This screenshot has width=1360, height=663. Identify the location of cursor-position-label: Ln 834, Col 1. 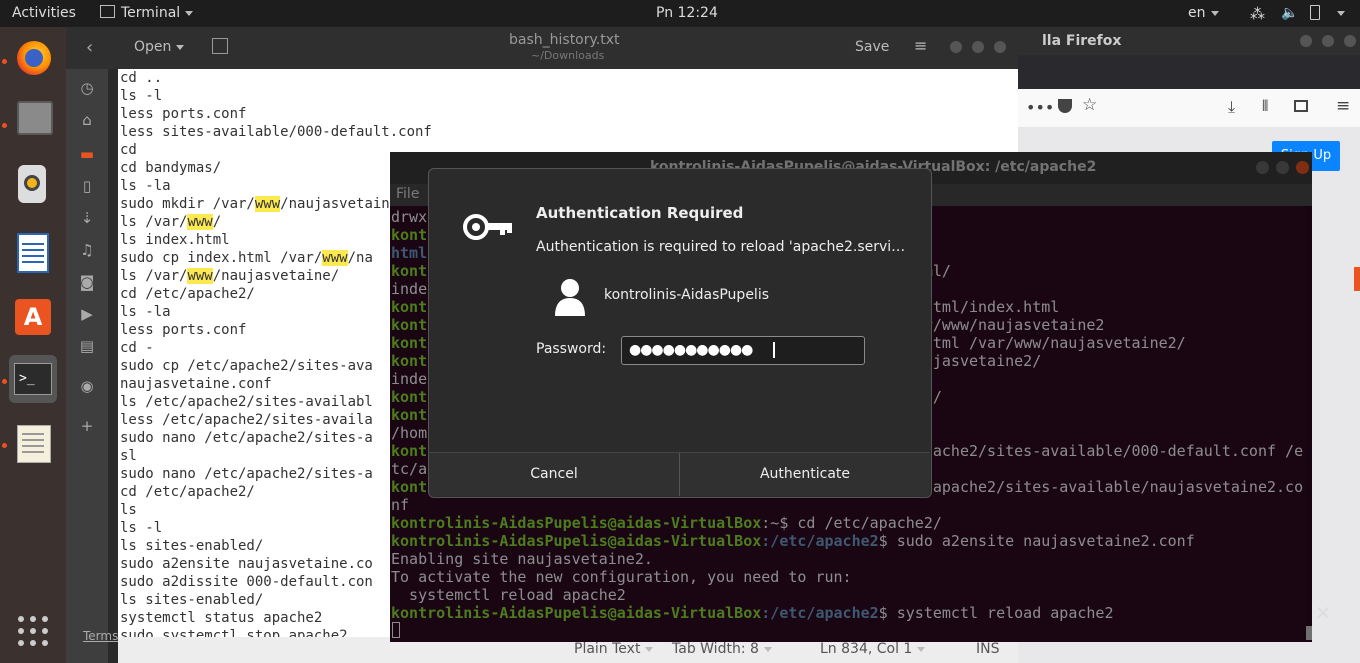
(866, 649).